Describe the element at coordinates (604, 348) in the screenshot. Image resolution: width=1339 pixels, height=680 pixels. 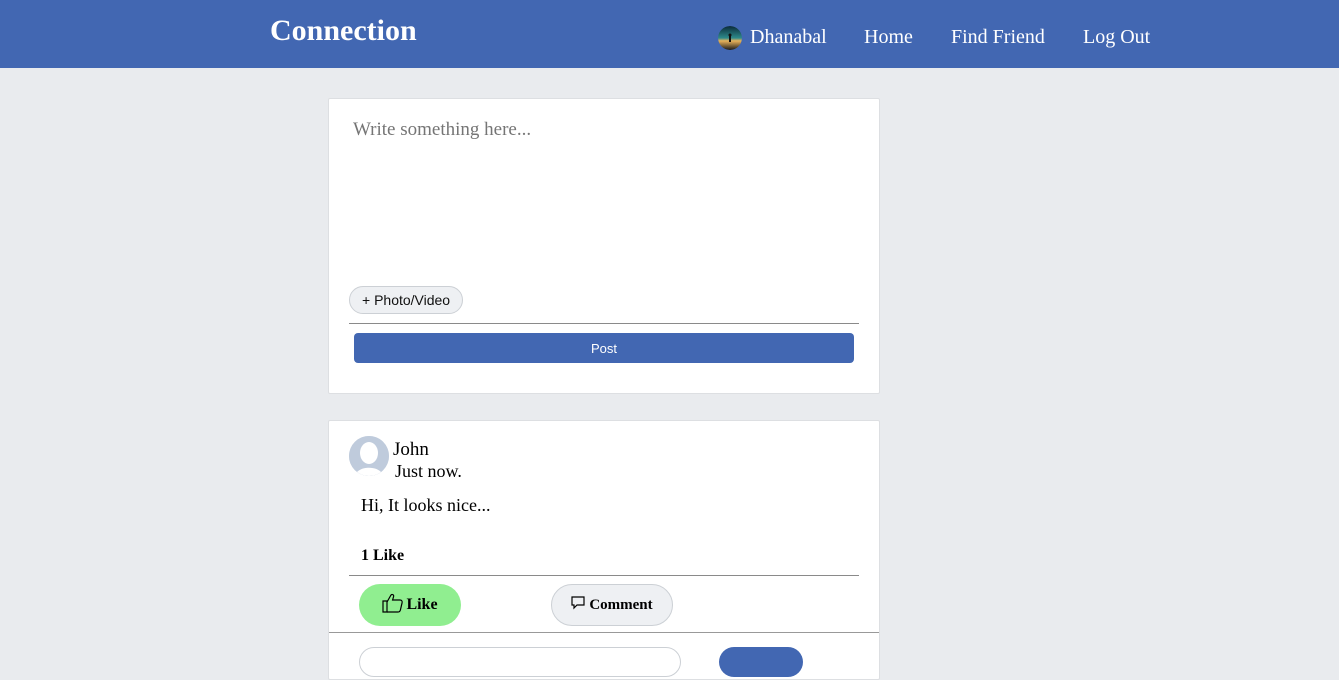
I see `post-button: Post` at that location.